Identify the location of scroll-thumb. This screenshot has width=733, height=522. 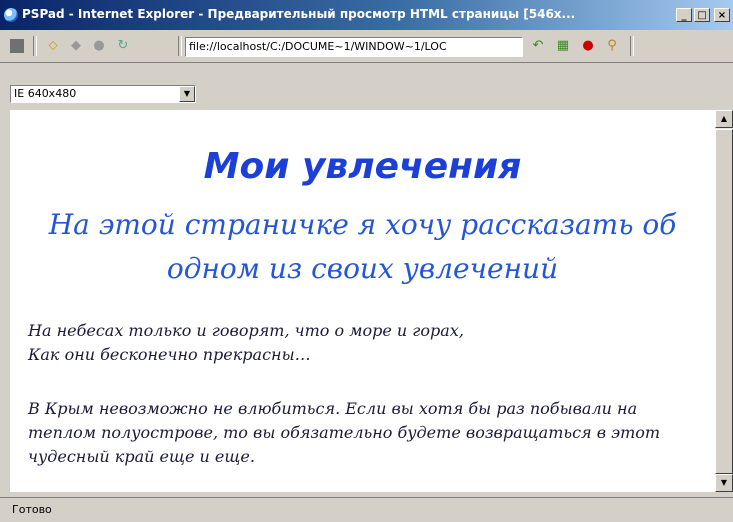
(724, 301).